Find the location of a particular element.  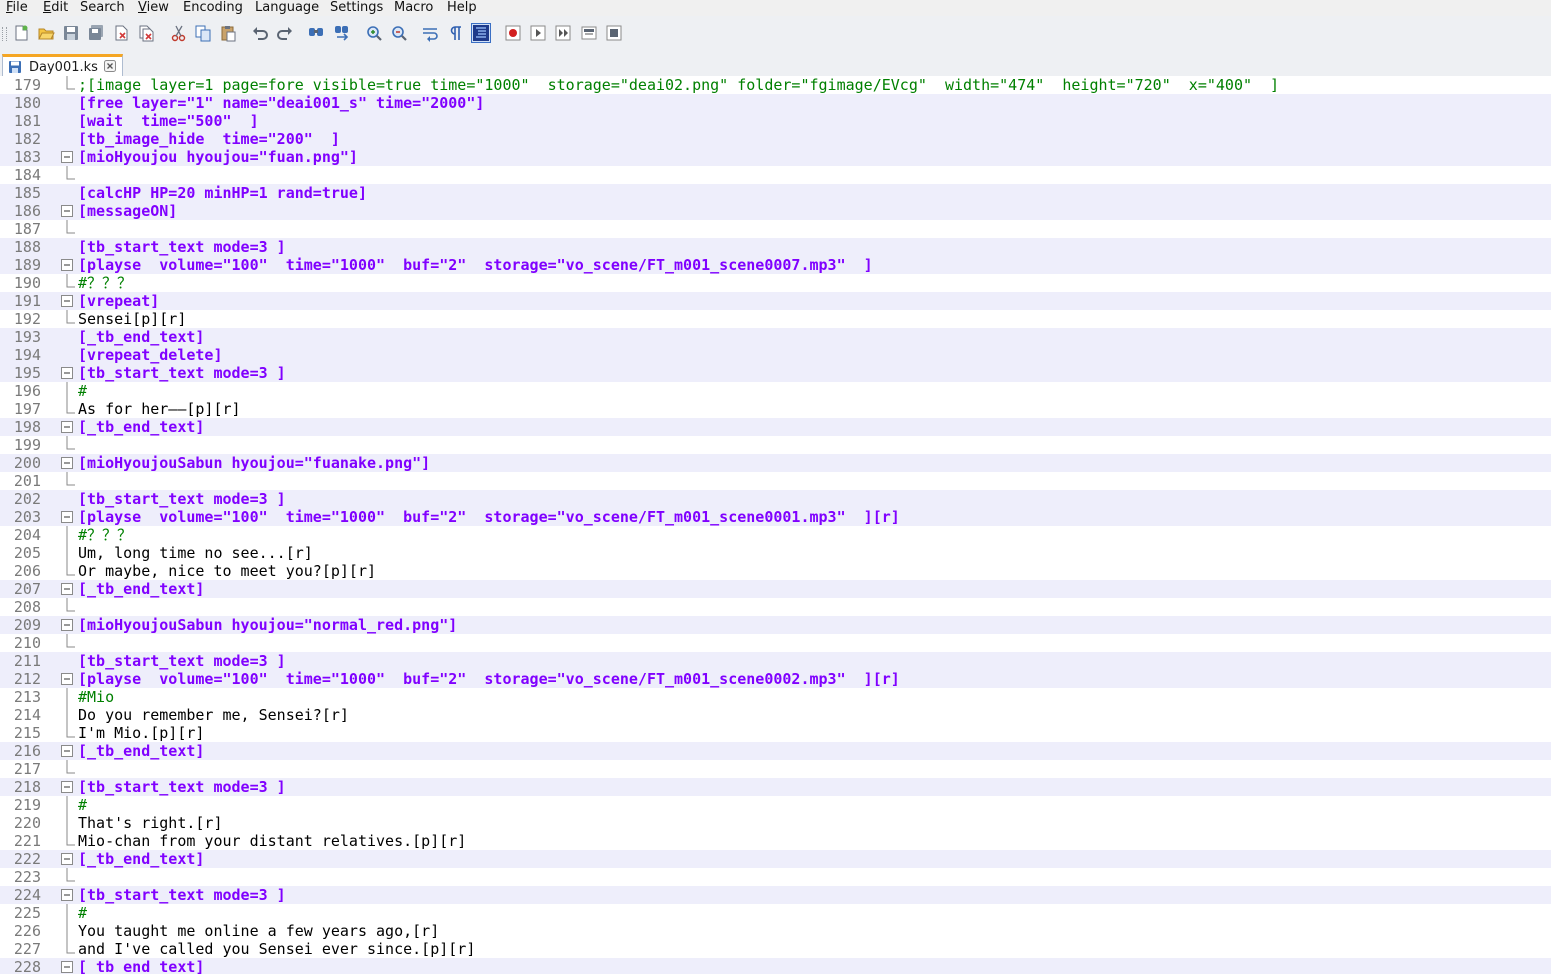

menu-file: File is located at coordinates (17, 8).